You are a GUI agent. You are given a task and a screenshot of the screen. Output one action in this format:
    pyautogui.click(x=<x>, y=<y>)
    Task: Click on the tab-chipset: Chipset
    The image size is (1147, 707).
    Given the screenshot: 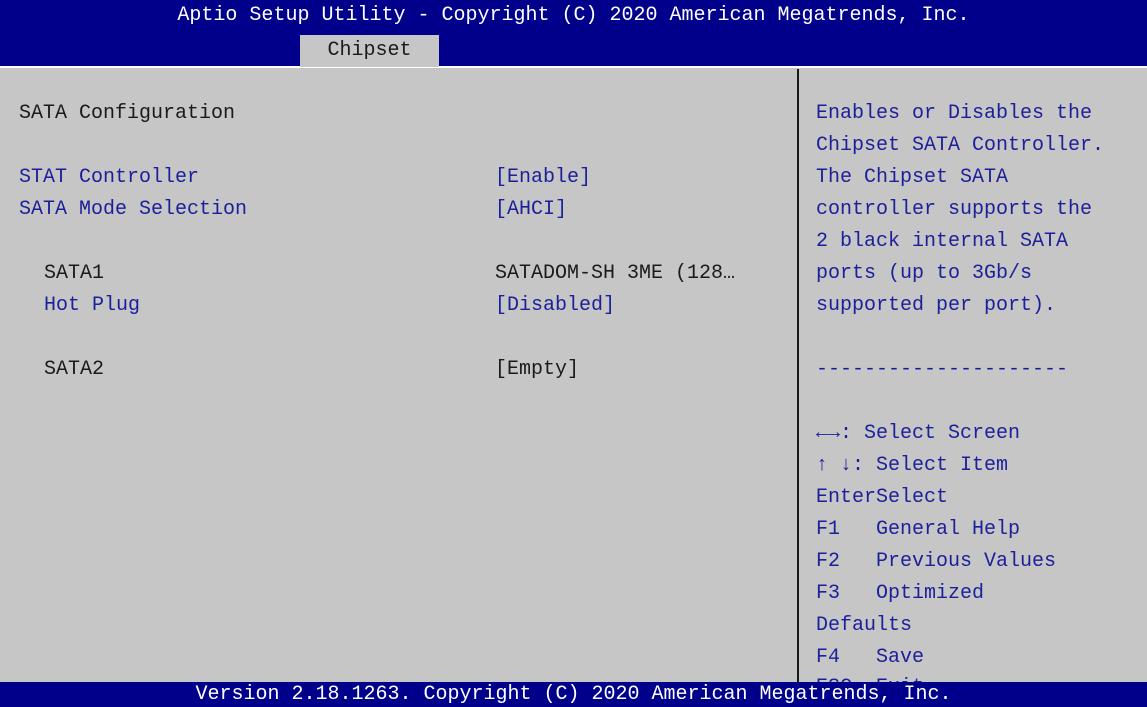 What is the action you would take?
    pyautogui.click(x=369, y=51)
    